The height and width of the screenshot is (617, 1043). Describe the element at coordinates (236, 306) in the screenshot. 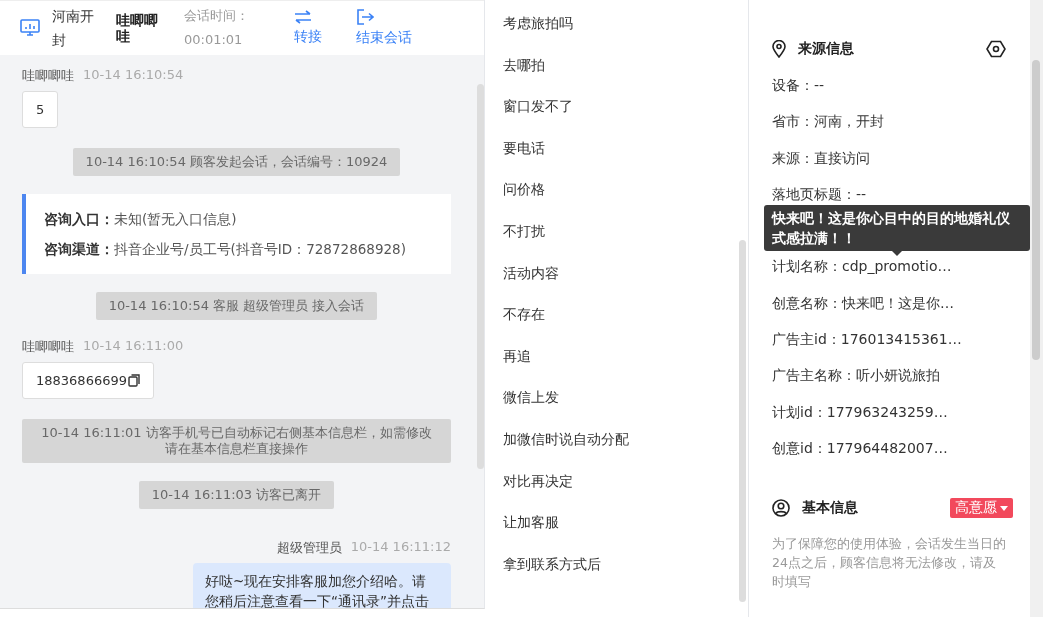

I see `system-notice: 10-14 16:10:54 客服 超级管理员 接入会话` at that location.